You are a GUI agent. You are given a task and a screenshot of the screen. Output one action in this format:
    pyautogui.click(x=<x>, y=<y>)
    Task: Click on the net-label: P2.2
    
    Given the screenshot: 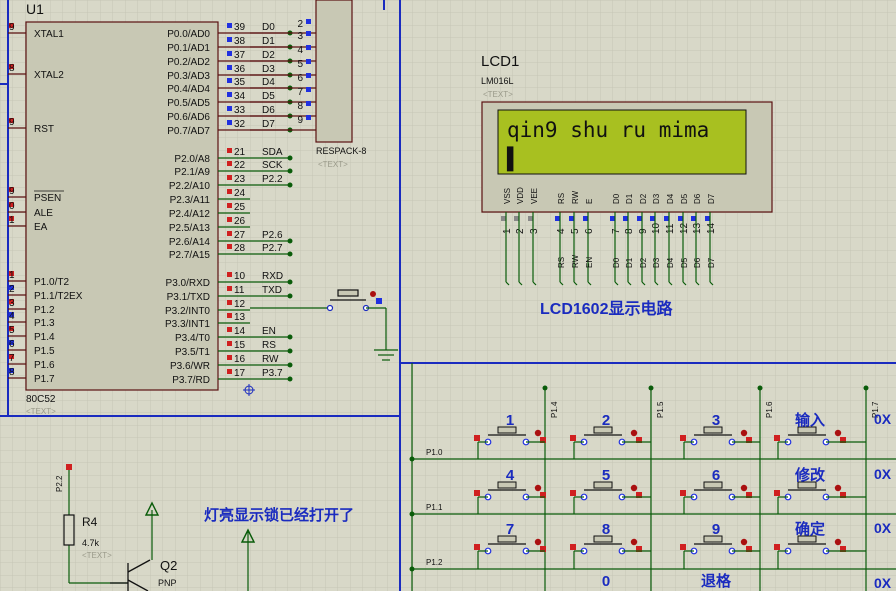 What is the action you would take?
    pyautogui.click(x=272, y=179)
    